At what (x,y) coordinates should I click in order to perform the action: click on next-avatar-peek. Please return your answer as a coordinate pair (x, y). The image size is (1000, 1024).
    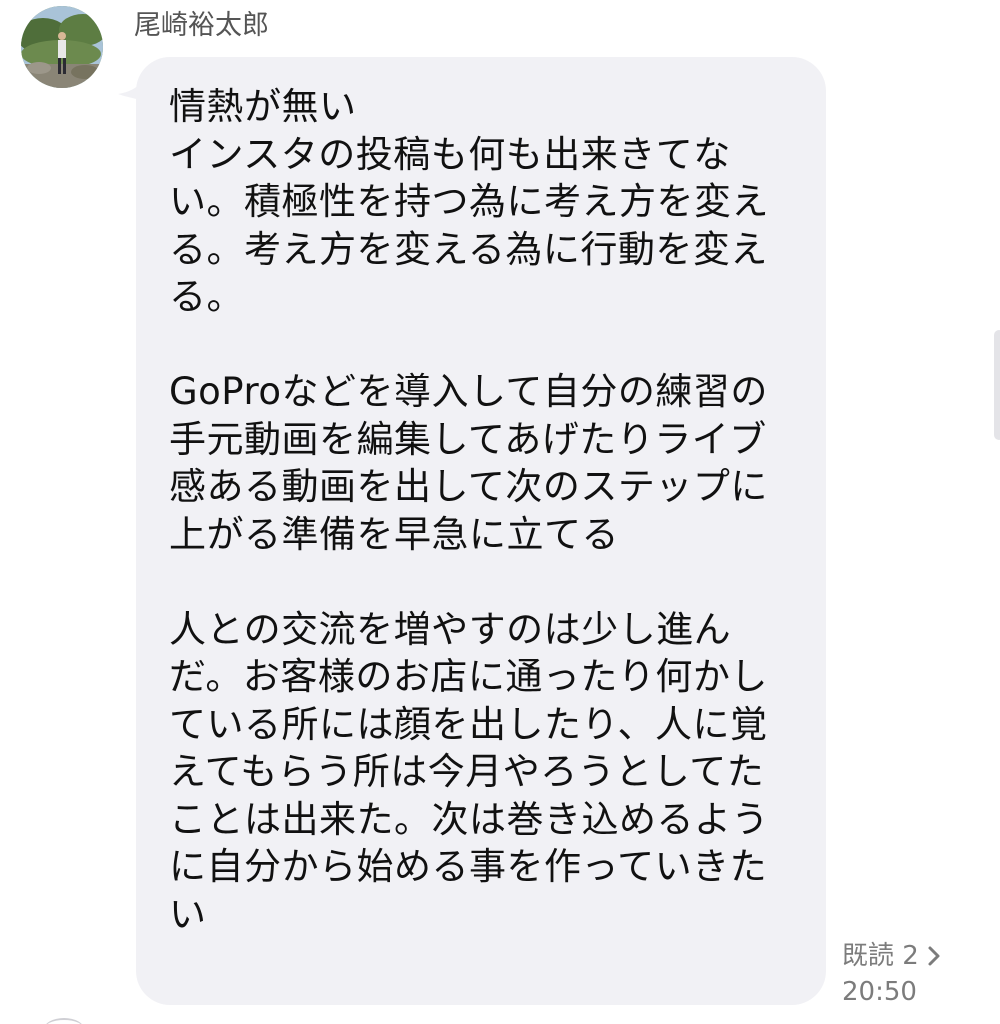
    Looking at the image, I should click on (64, 1021).